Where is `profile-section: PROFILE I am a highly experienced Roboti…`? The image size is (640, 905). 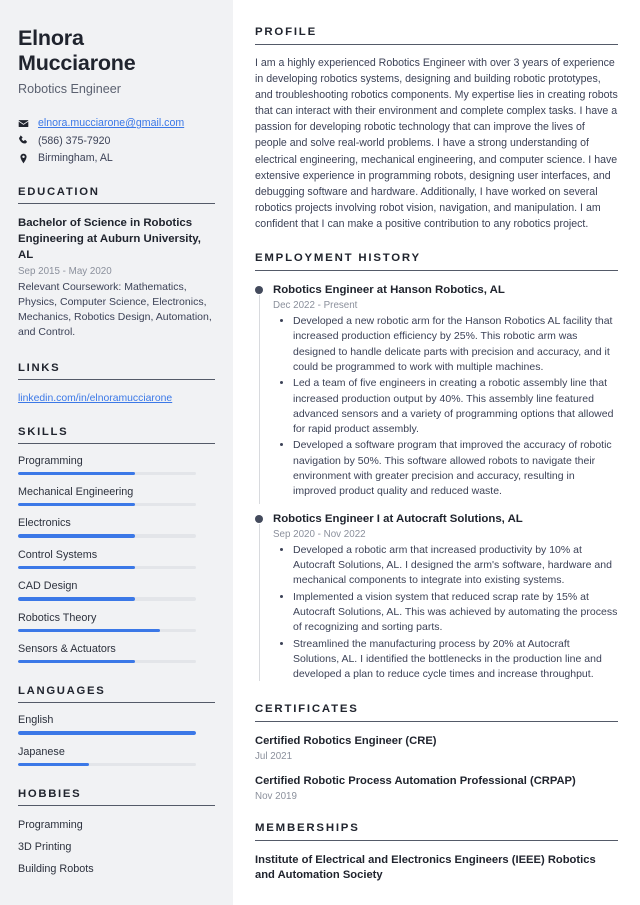
profile-section: PROFILE I am a highly experienced Roboti… is located at coordinates (436, 129).